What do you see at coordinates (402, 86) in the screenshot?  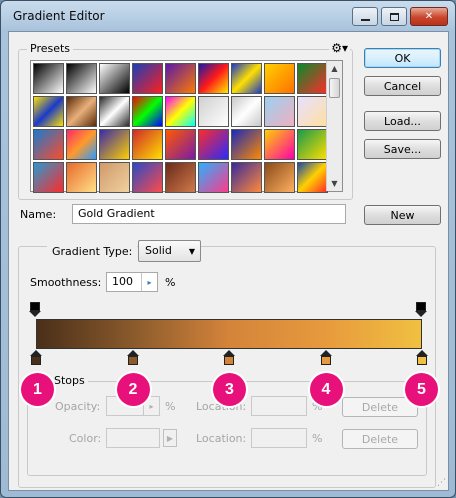 I see `cancel-button: Cancel` at bounding box center [402, 86].